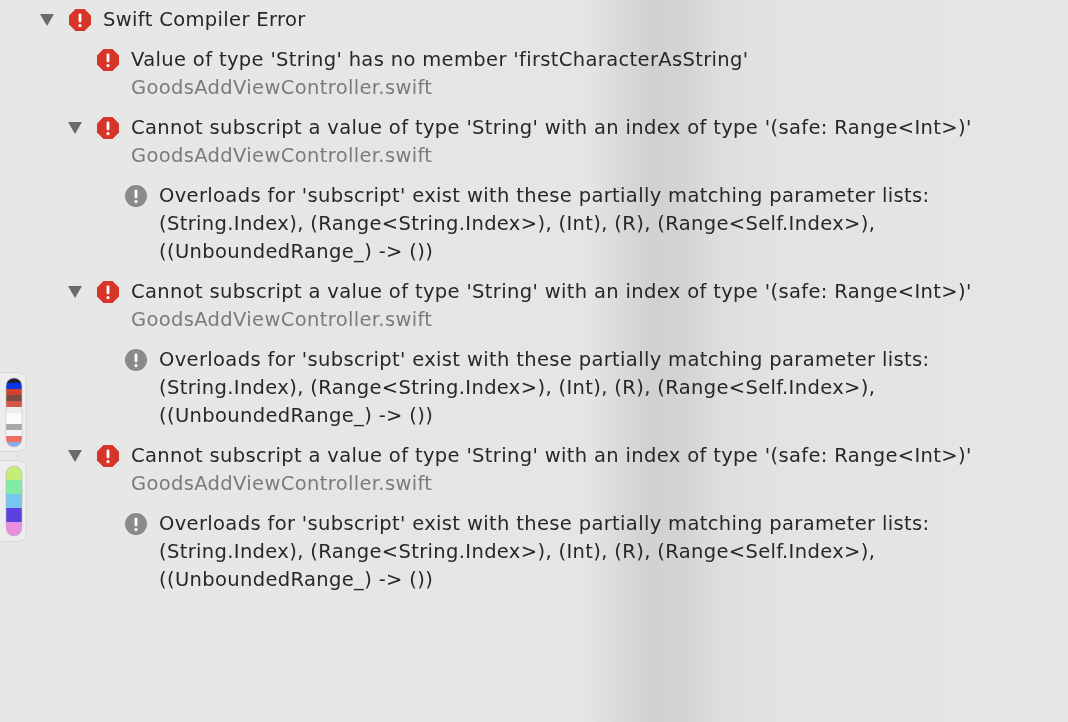  I want to click on issue-message: Value of type 'String' has no member 'firstCharacterAsString', so click(440, 60).